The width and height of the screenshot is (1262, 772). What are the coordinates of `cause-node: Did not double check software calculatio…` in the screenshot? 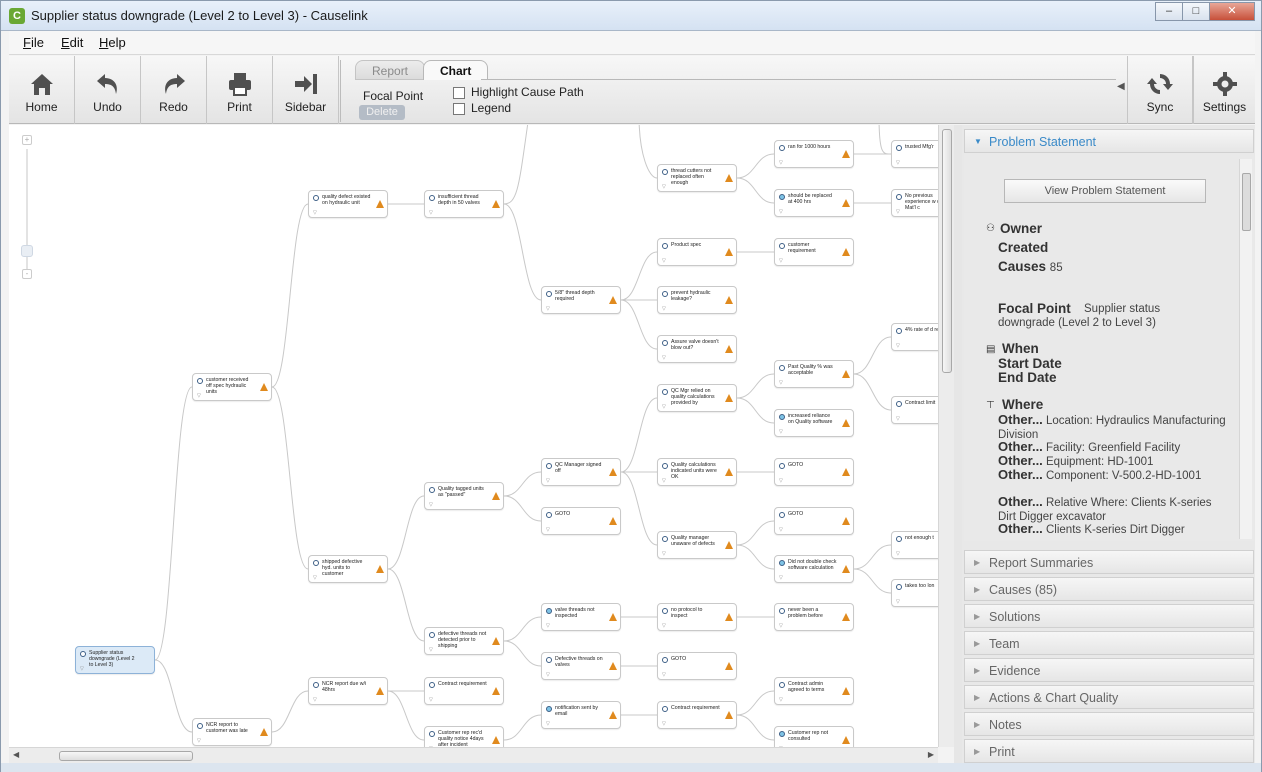 It's located at (814, 569).